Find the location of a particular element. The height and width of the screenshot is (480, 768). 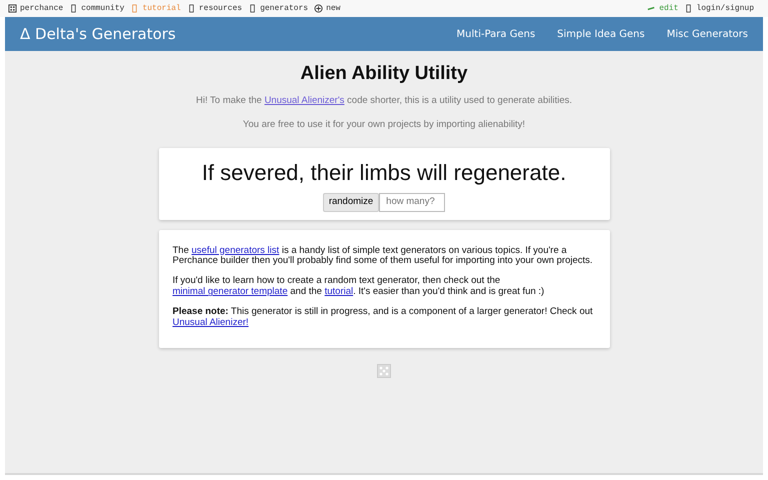

randomize-button: randomize is located at coordinates (351, 202).